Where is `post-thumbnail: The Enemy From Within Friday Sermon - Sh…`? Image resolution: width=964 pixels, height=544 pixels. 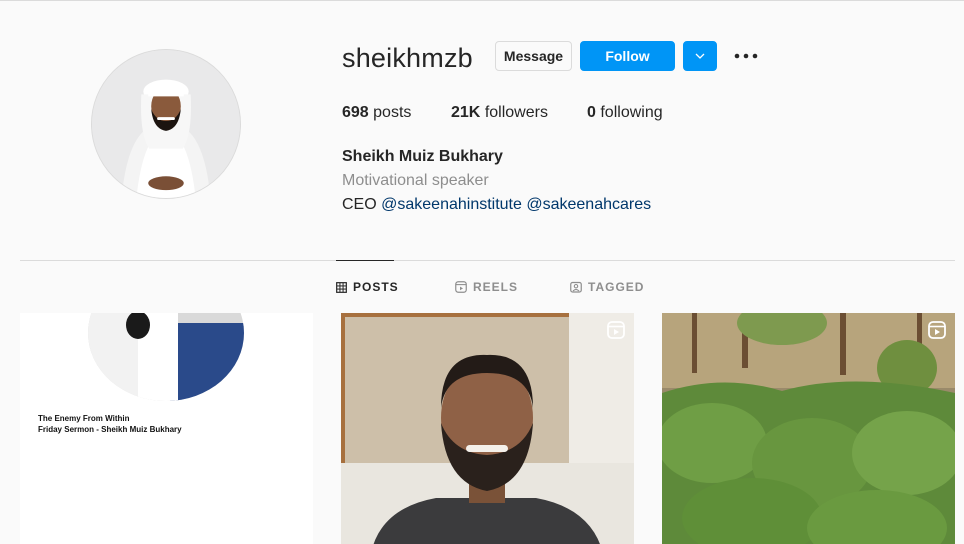
post-thumbnail: The Enemy From Within Friday Sermon - Sh… is located at coordinates (166, 428).